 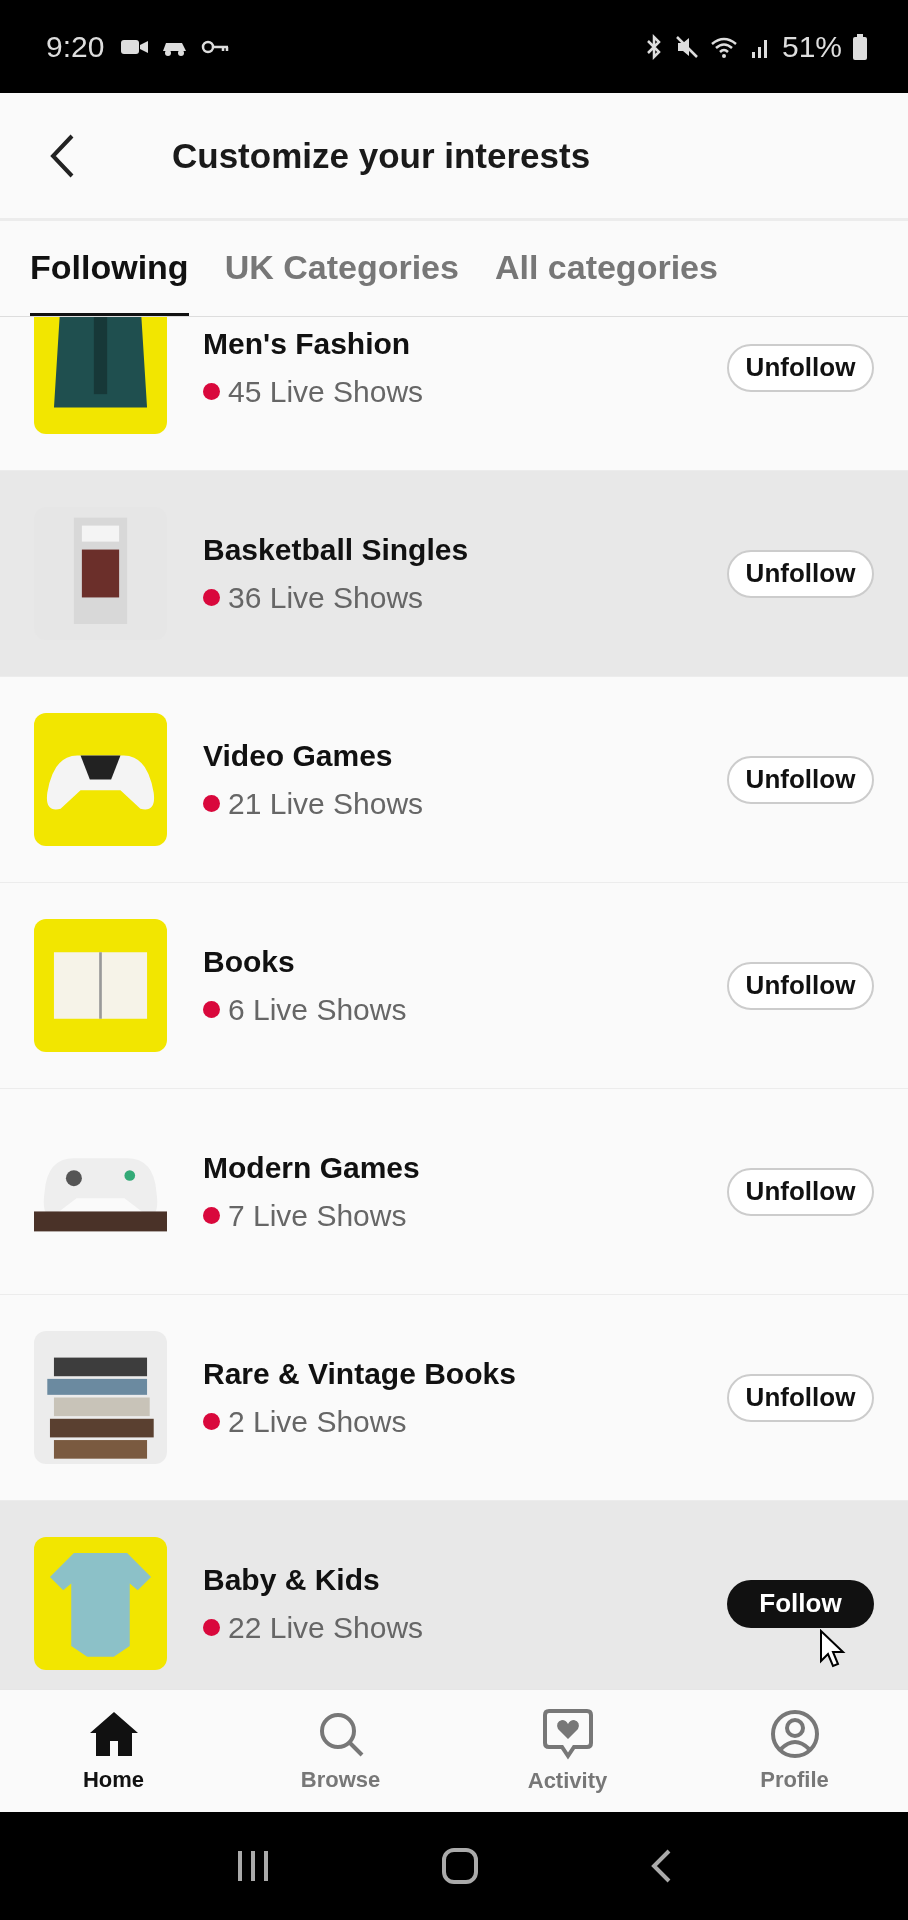 What do you see at coordinates (811, 46) in the screenshot?
I see `battery-percent: 51%` at bounding box center [811, 46].